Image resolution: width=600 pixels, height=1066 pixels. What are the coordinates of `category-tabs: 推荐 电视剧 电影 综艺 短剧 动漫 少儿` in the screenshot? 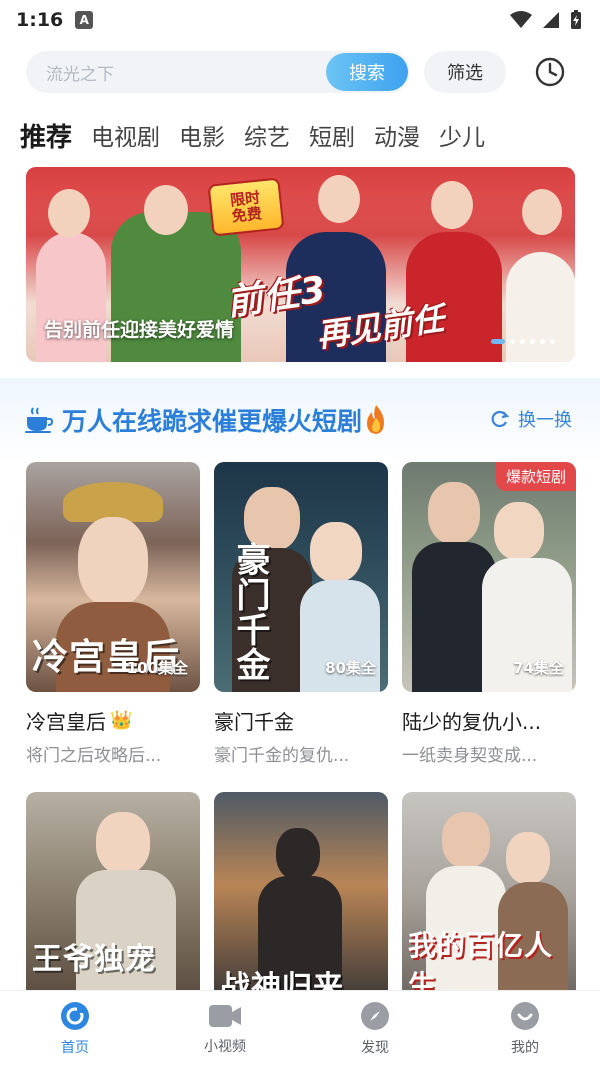 It's located at (300, 135).